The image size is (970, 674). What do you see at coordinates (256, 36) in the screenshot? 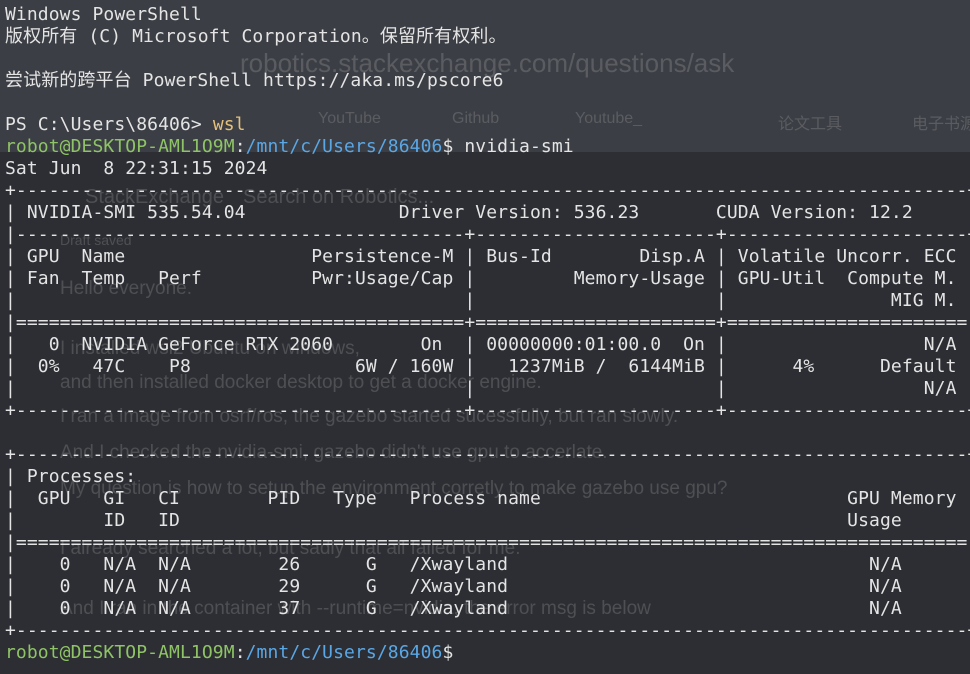
I see `header-line: 版权所有 (C) Microsoft Corporation。保留所有权利。` at bounding box center [256, 36].